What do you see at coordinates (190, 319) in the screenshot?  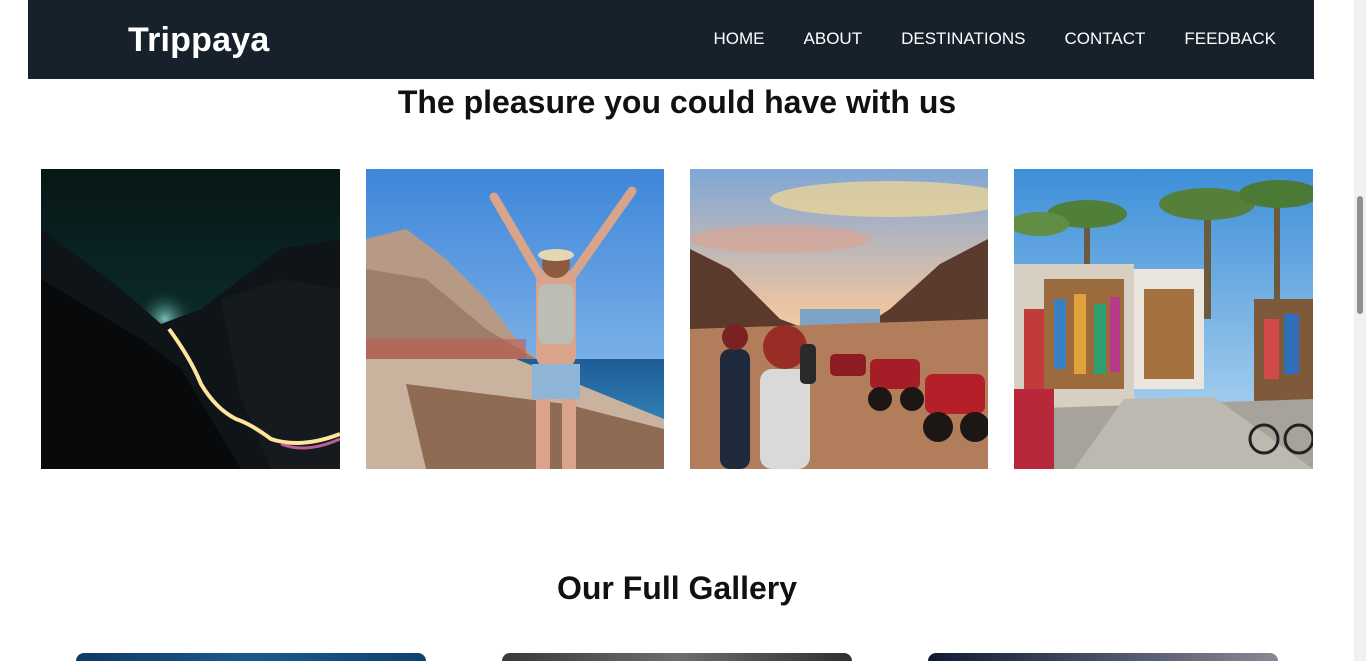 I see `photo-night-mountain-road` at bounding box center [190, 319].